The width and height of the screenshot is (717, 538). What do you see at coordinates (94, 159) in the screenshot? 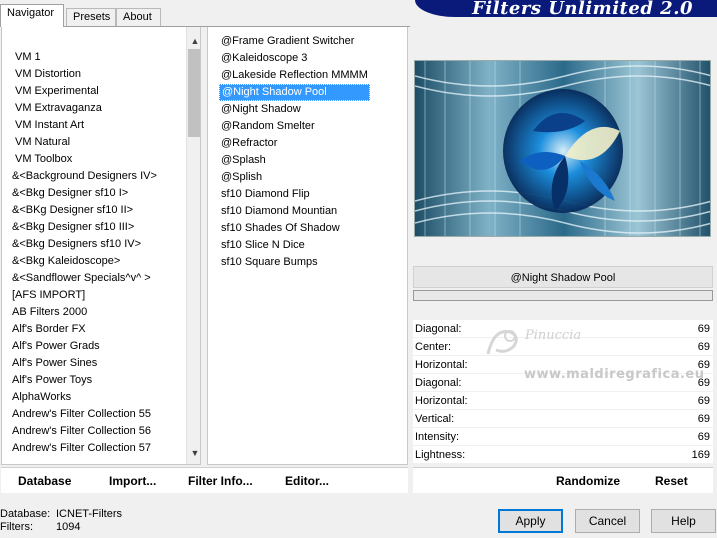
I see `category-item: VM Toolbox` at bounding box center [94, 159].